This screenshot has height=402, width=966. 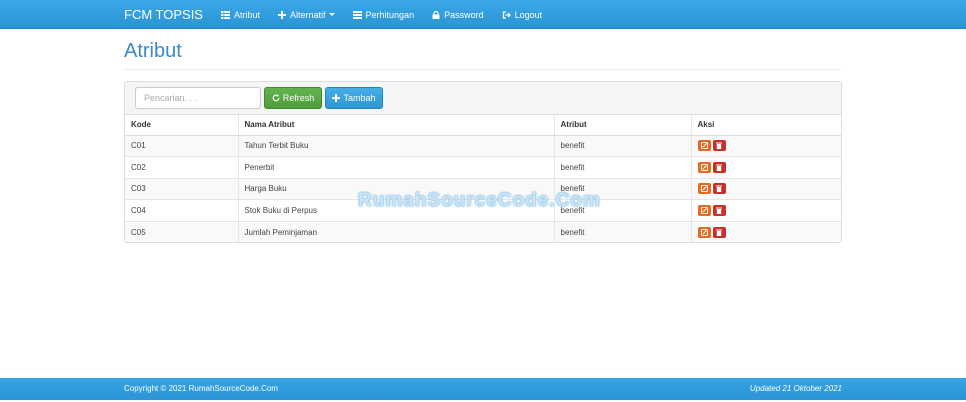 What do you see at coordinates (331, 14) in the screenshot?
I see `caret-down-icon` at bounding box center [331, 14].